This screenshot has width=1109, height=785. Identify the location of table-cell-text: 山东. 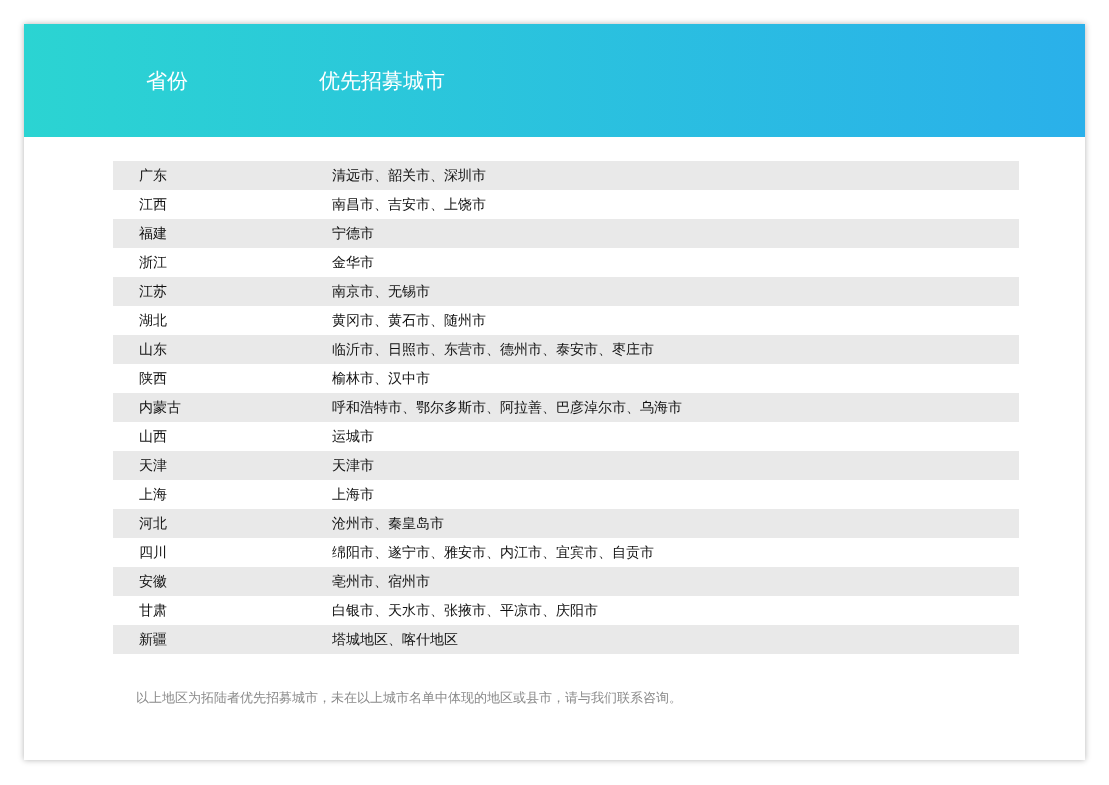
(153, 349).